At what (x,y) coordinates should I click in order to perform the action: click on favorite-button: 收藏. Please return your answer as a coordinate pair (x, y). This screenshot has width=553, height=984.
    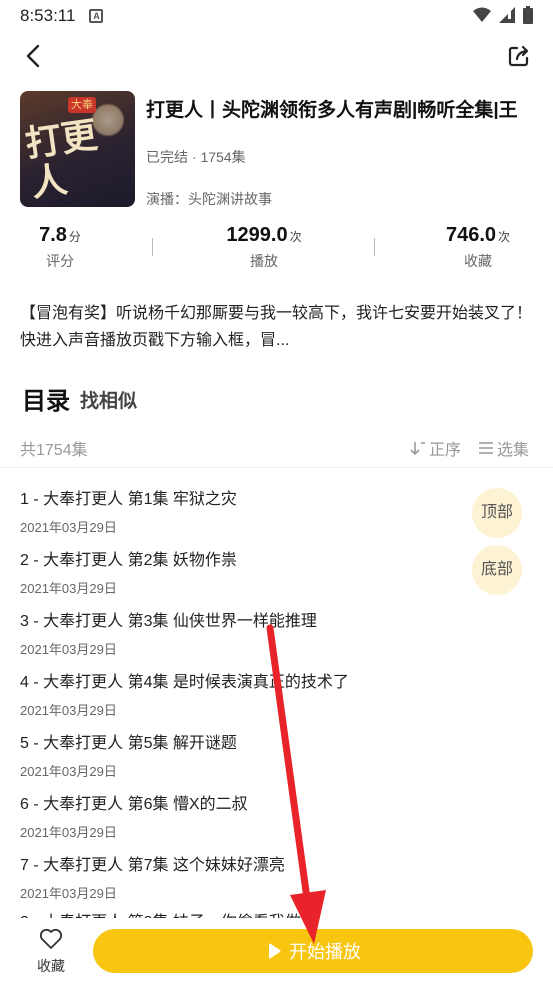
    Looking at the image, I should click on (51, 952).